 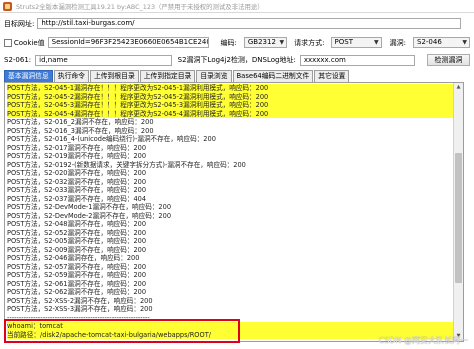 What do you see at coordinates (71, 76) in the screenshot?
I see `tab-exec-command: 执行命令` at bounding box center [71, 76].